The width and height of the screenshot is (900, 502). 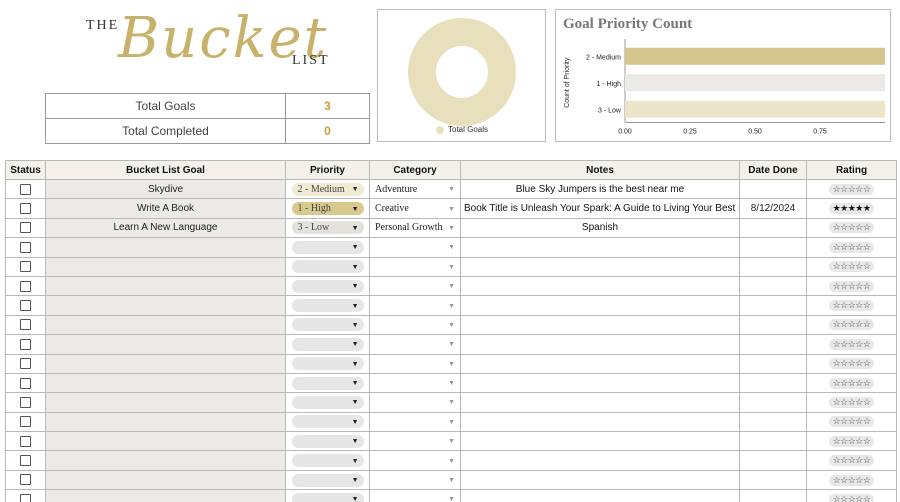 I want to click on notes-cell: Spanish, so click(x=600, y=228).